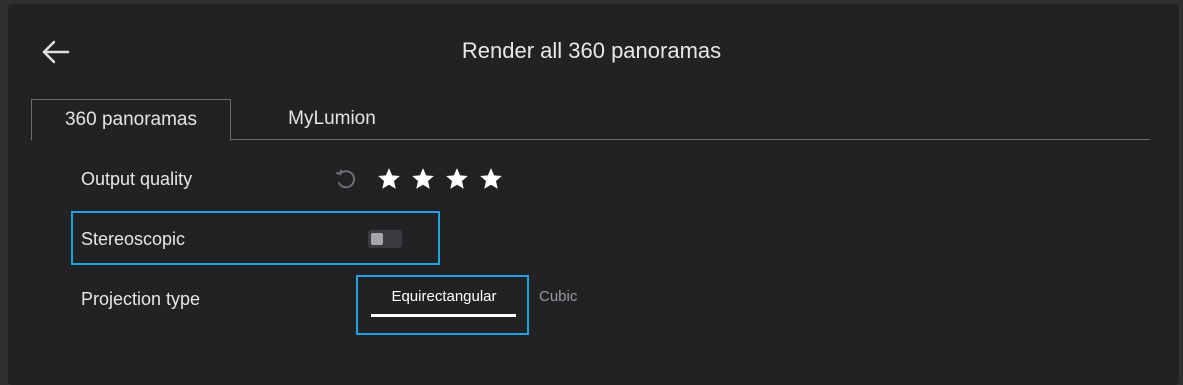 The image size is (1183, 385). I want to click on tab-360-panoramas: 360 panoramas, so click(131, 120).